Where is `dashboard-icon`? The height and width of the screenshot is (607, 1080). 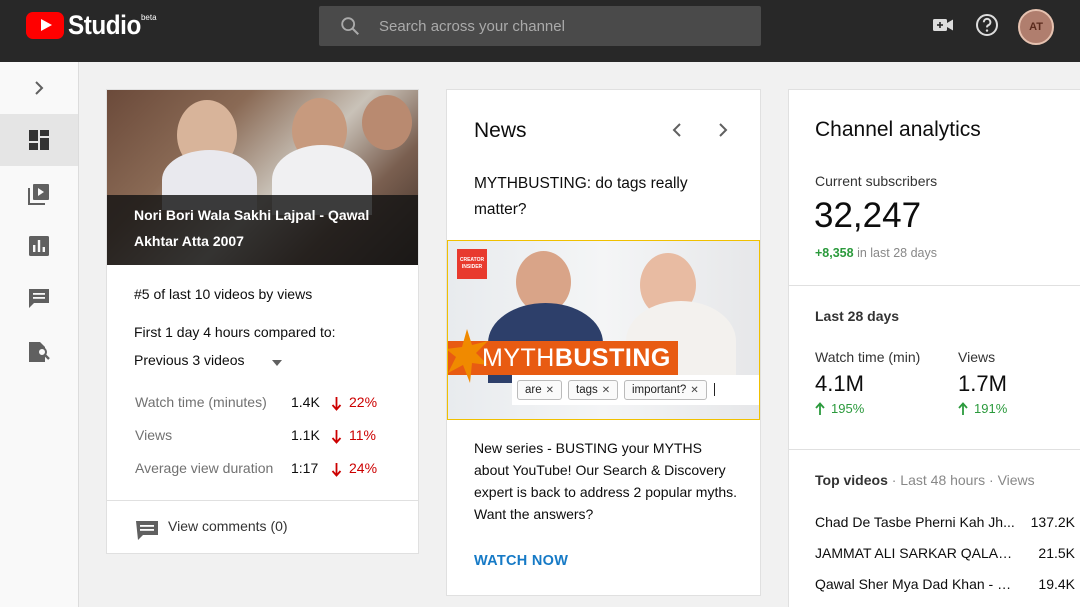 dashboard-icon is located at coordinates (39, 140).